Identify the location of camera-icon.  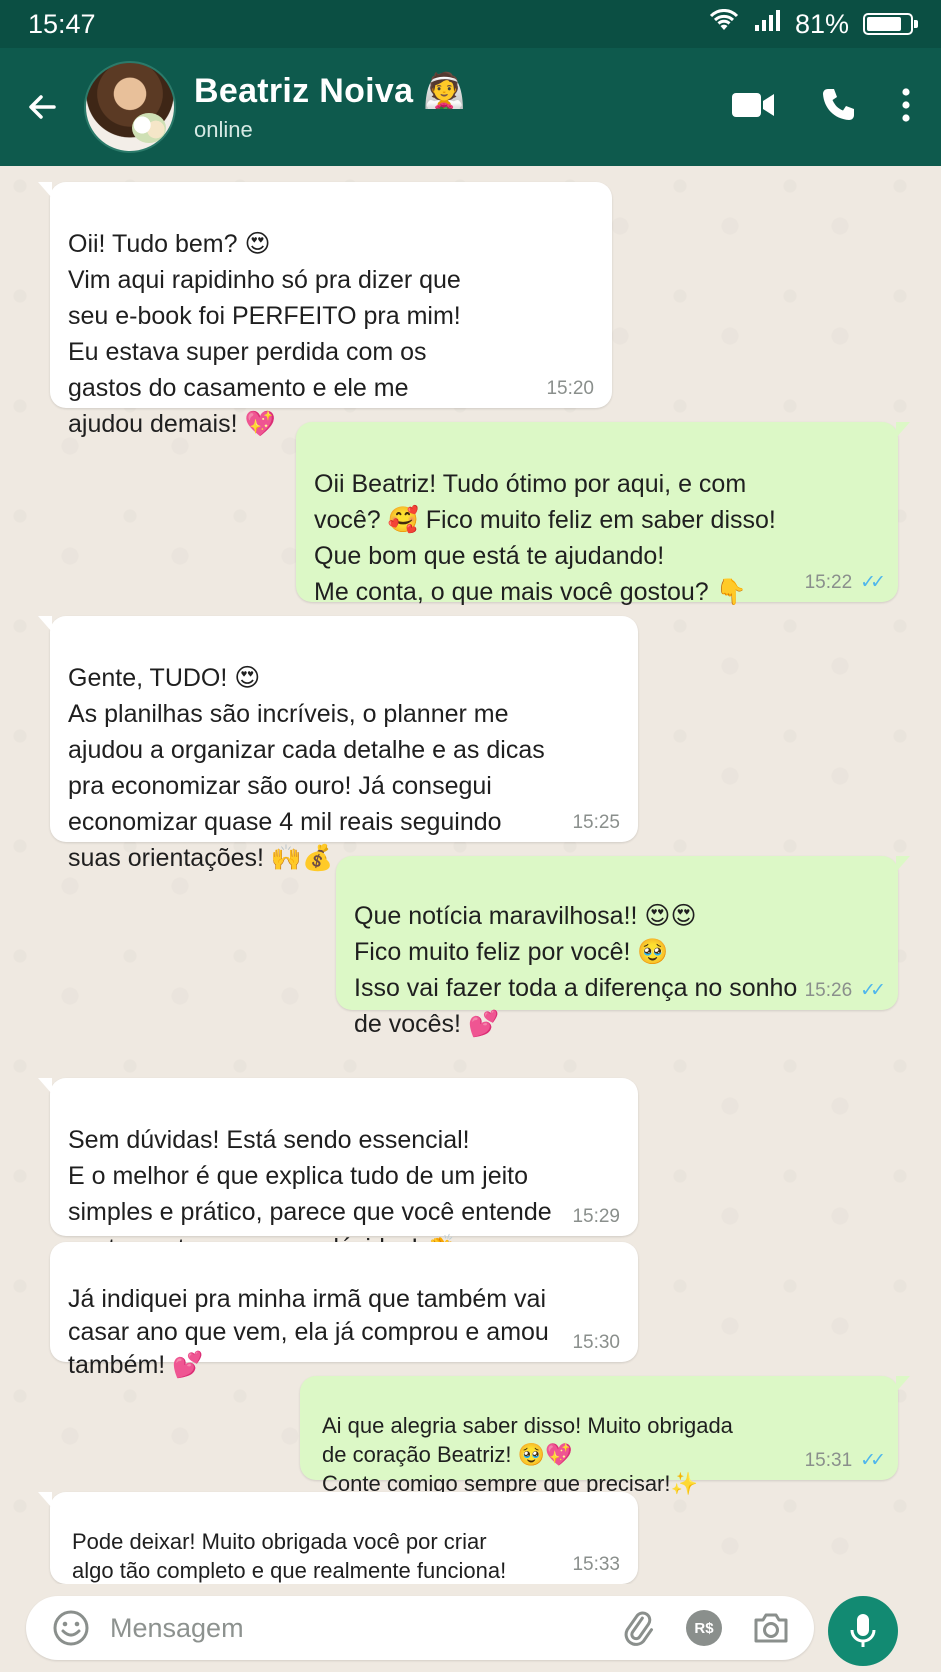
(771, 1628).